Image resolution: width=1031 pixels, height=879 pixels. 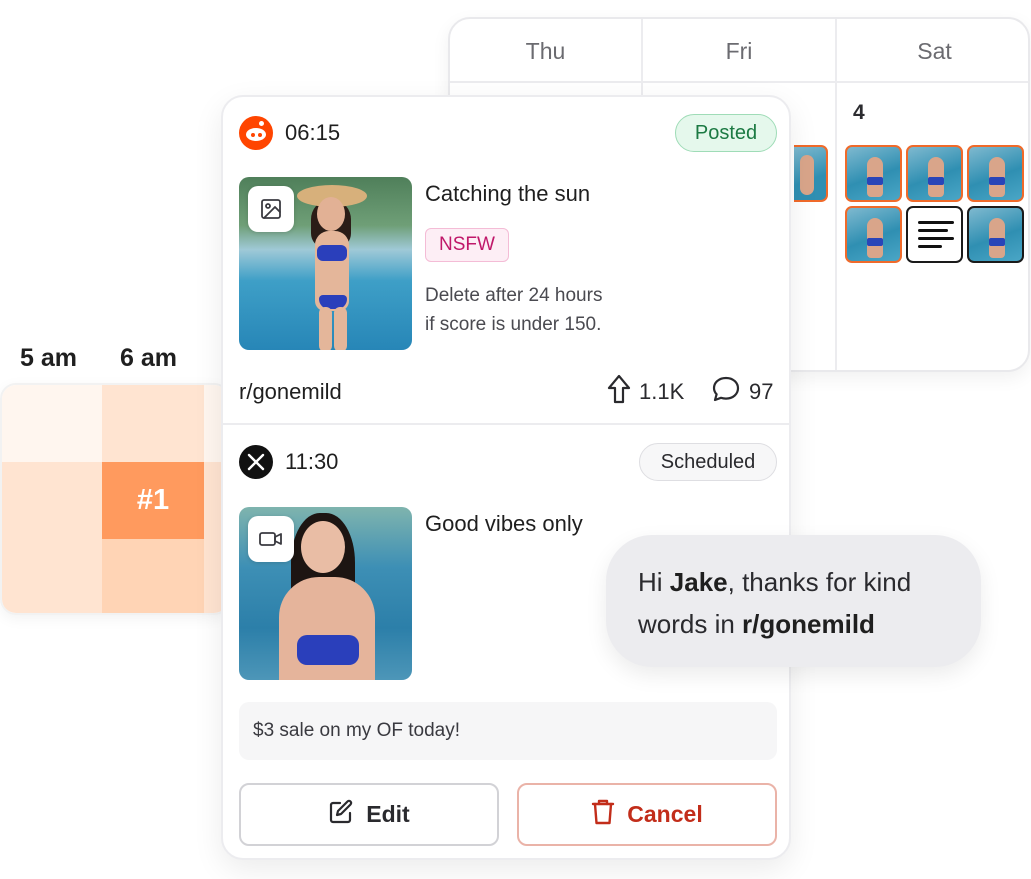 What do you see at coordinates (936, 222) in the screenshot?
I see `text-lines-icon` at bounding box center [936, 222].